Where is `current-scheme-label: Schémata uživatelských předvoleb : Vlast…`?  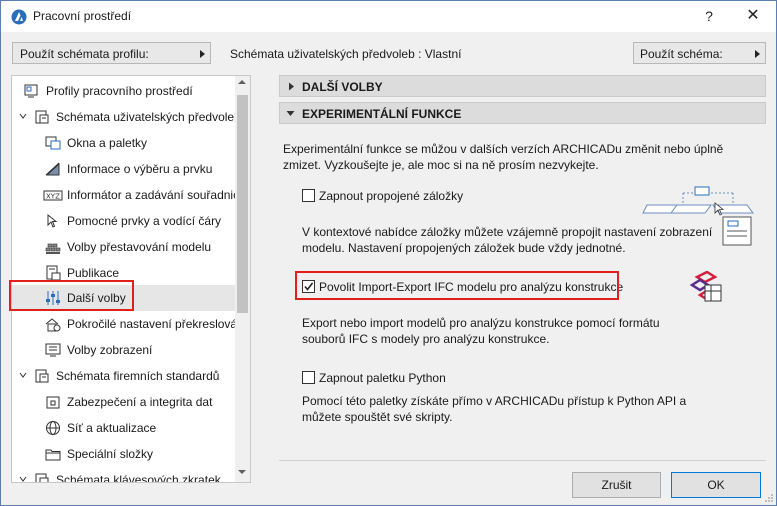 current-scheme-label: Schémata uživatelských předvoleb : Vlast… is located at coordinates (346, 54).